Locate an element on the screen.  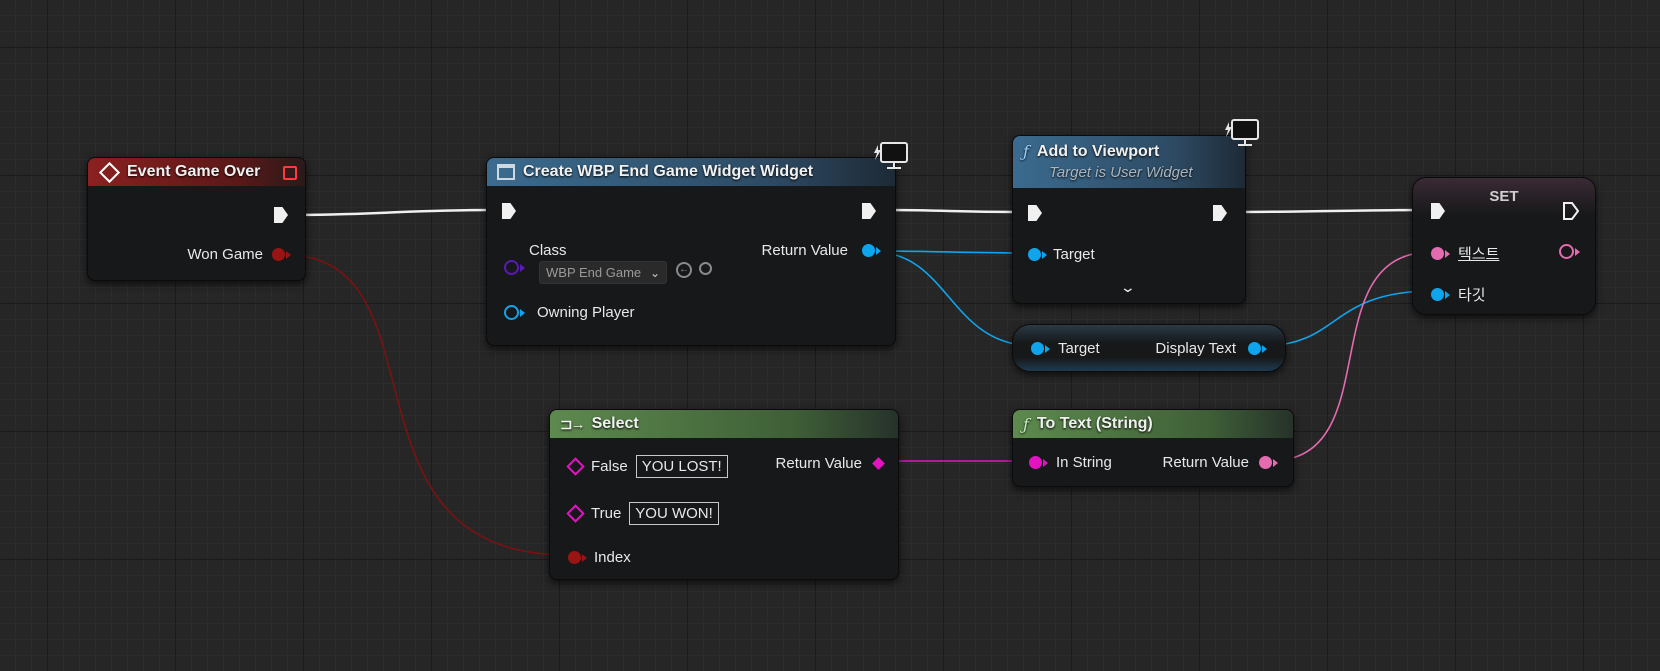
viewport-target-label: Target is located at coordinates (1074, 254).